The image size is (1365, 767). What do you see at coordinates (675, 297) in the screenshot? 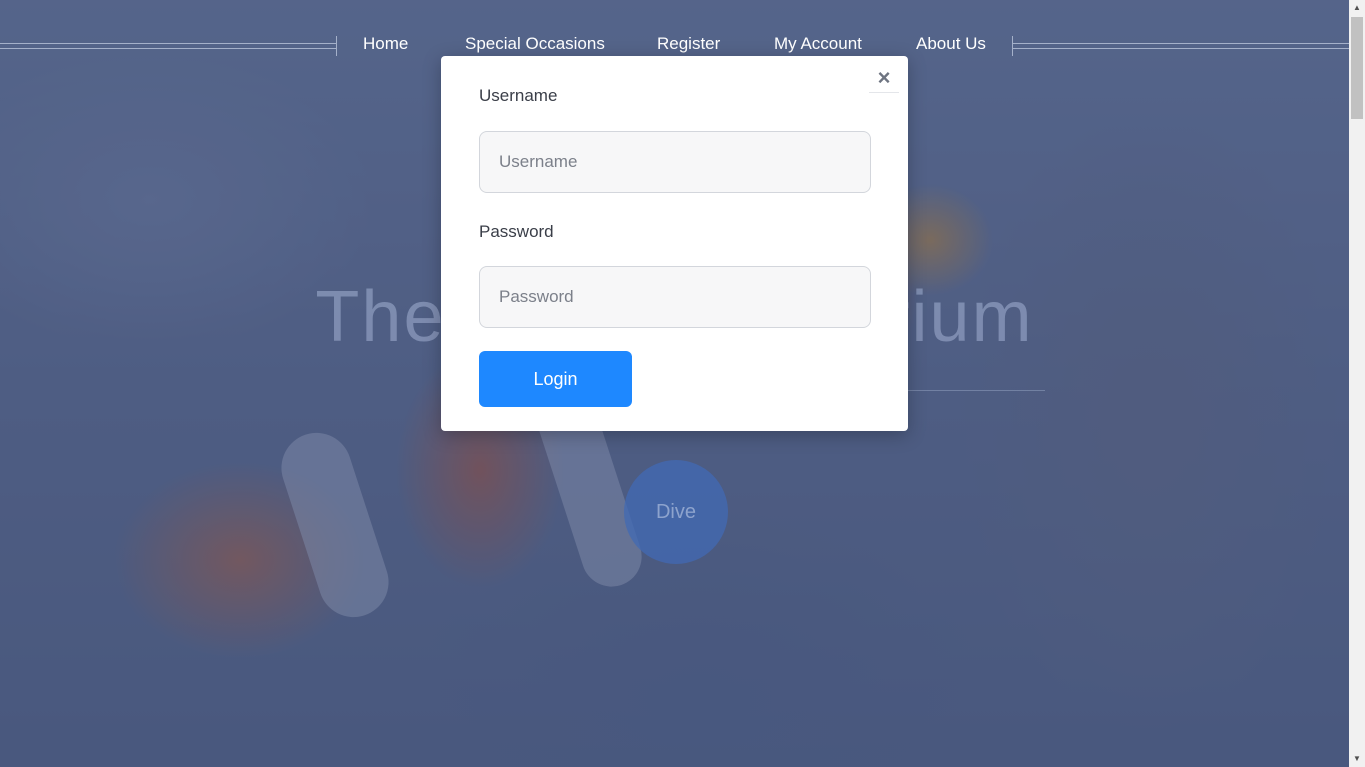
I see `password-input` at bounding box center [675, 297].